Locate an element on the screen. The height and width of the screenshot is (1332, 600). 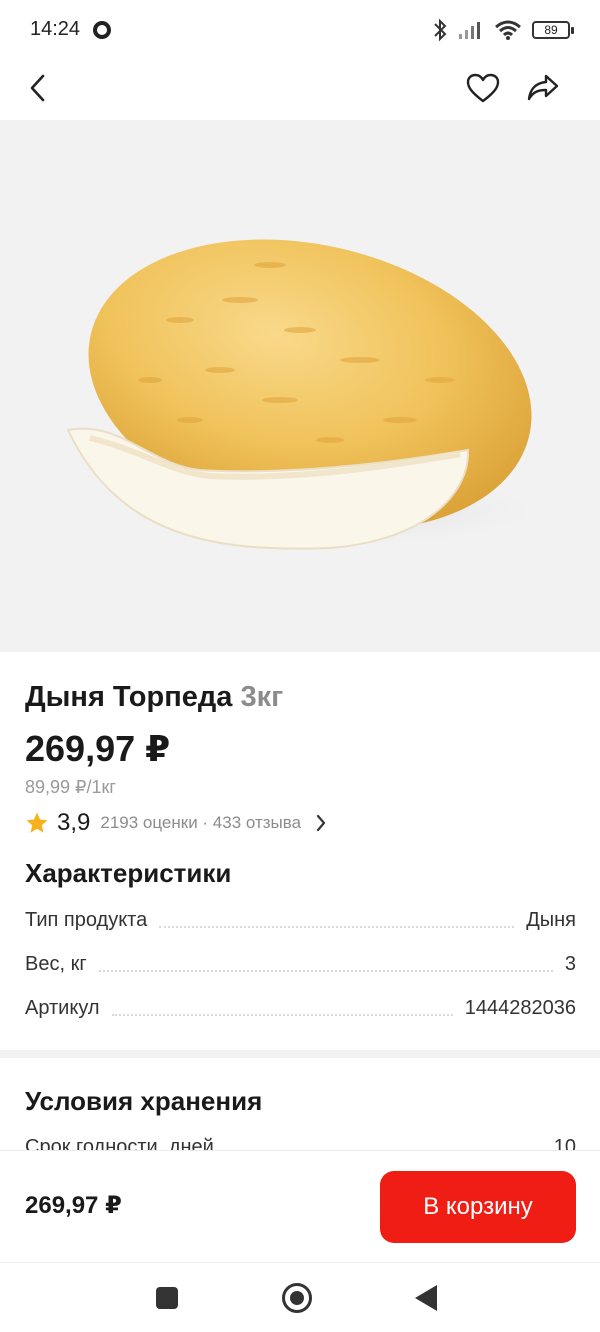
characteristic-value: 1444282036 is located at coordinates (520, 1008).